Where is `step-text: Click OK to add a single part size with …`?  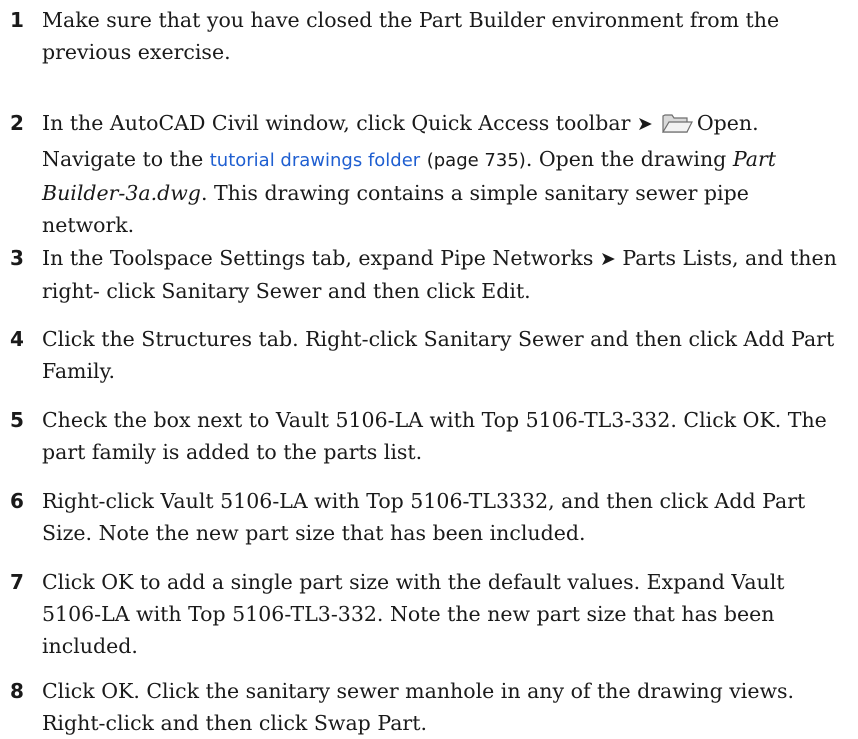
step-text: Click OK to add a single part size with … is located at coordinates (413, 614).